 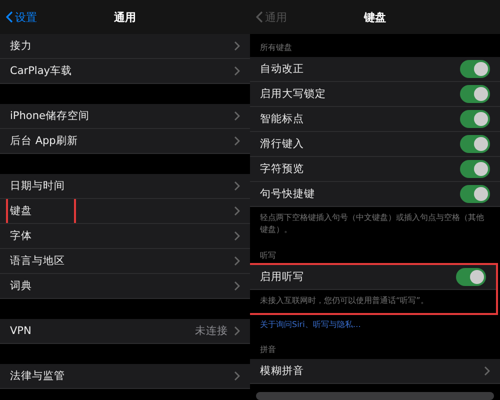 I want to click on row-label: 语言与地区, so click(x=38, y=261).